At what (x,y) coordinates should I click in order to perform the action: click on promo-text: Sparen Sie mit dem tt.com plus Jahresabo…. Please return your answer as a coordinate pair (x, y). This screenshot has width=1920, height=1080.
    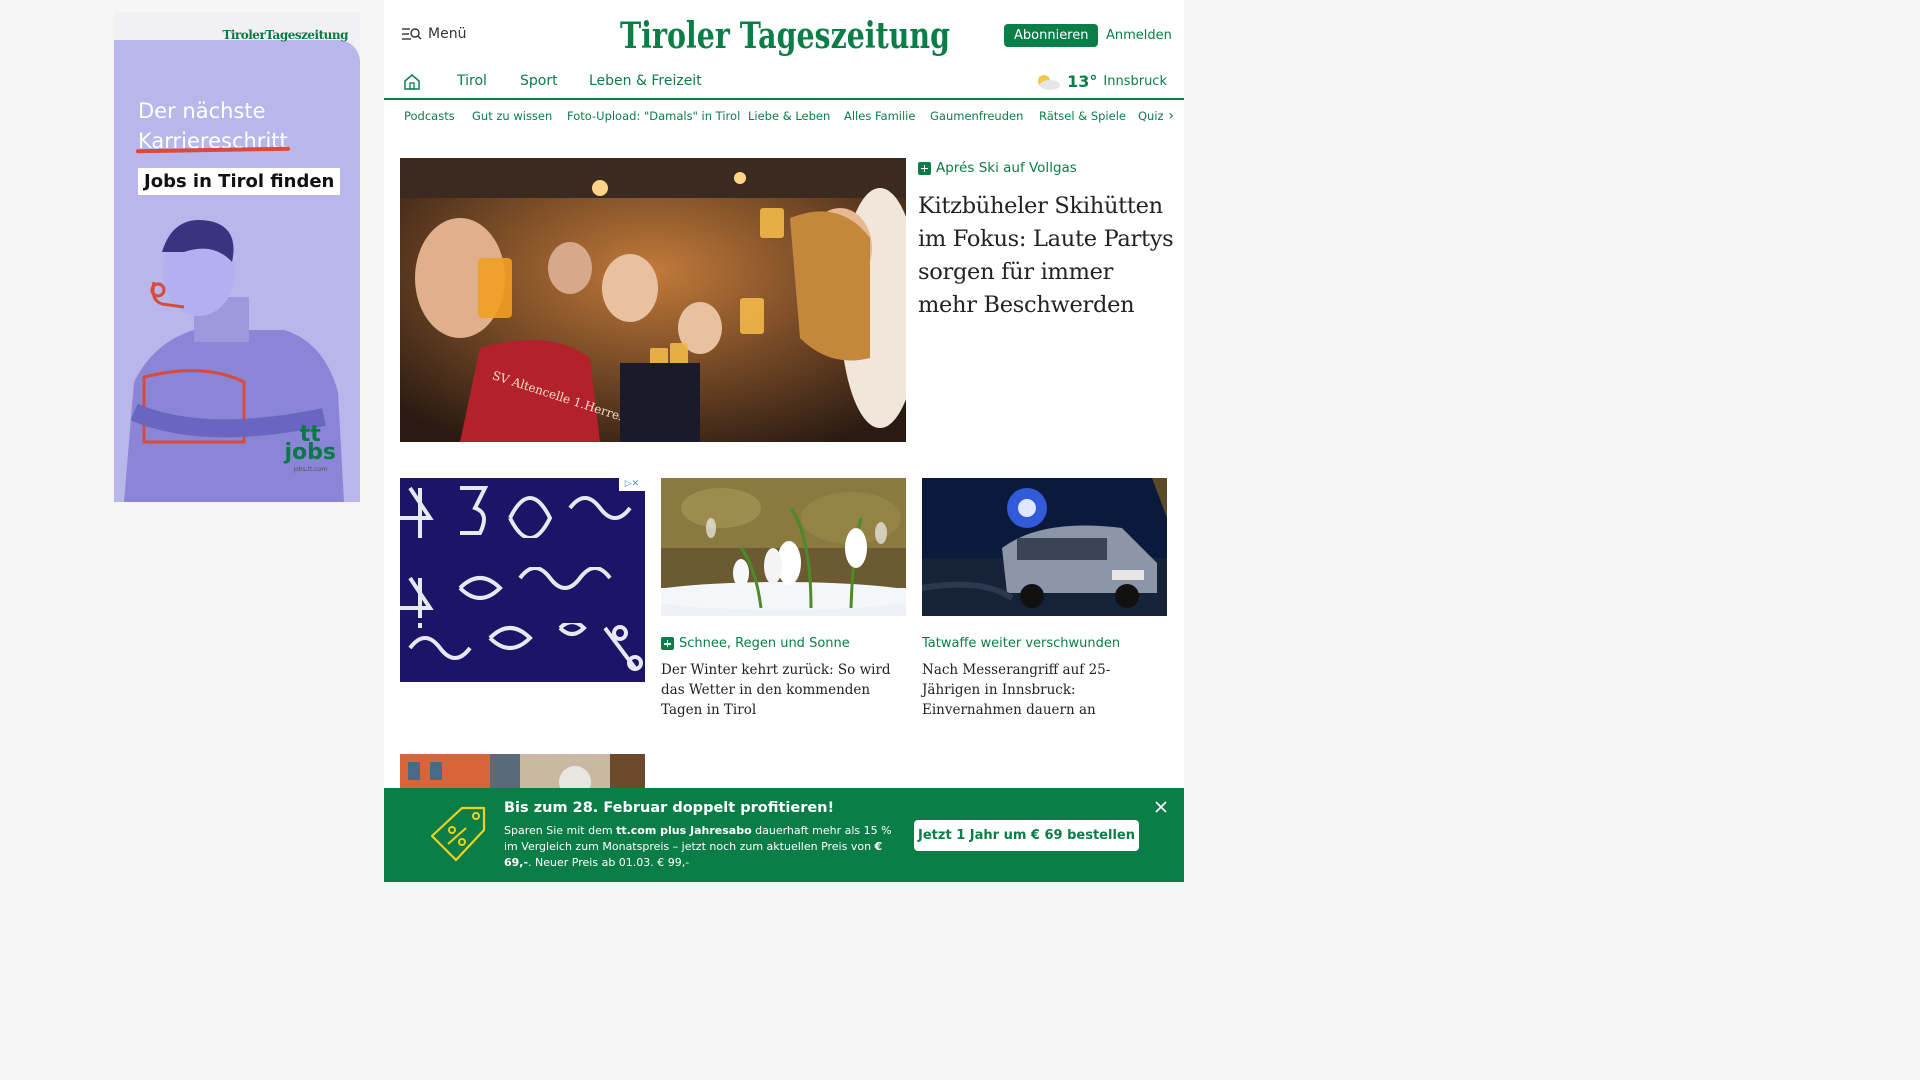
    Looking at the image, I should click on (701, 847).